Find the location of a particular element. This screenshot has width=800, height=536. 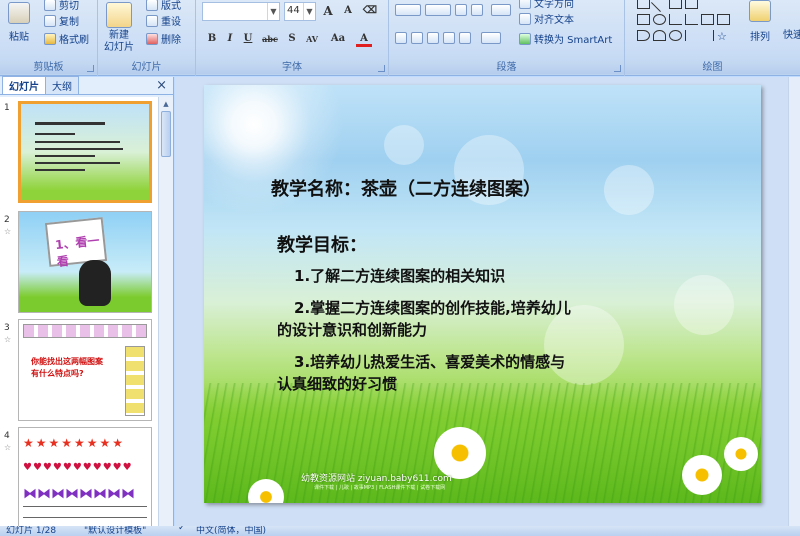

slide-thumbnail-3: 你能找出这两幅图案有什么特点吗? is located at coordinates (85, 370).